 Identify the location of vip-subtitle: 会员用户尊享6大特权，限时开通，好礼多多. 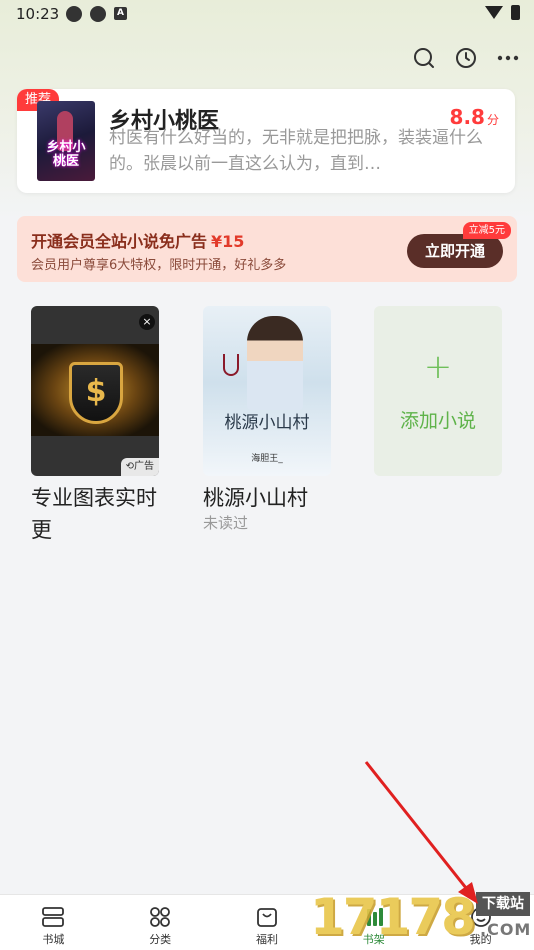
(159, 265).